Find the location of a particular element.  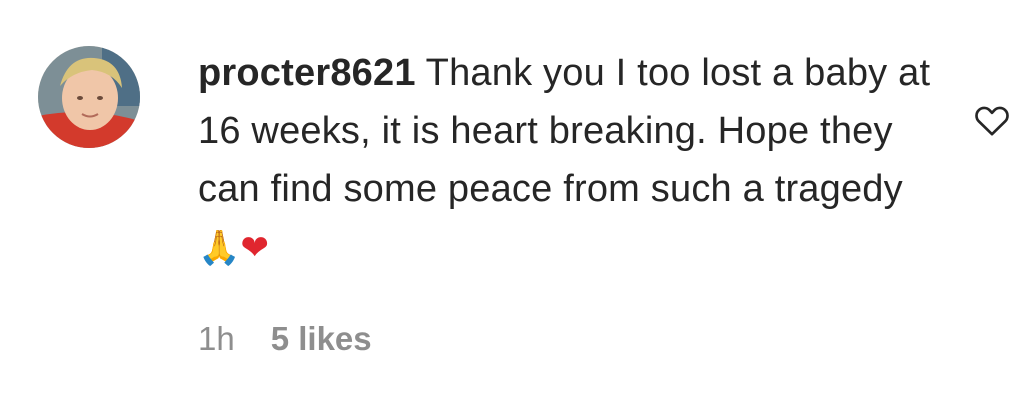

comment-timestamp: 1h is located at coordinates (216, 339).